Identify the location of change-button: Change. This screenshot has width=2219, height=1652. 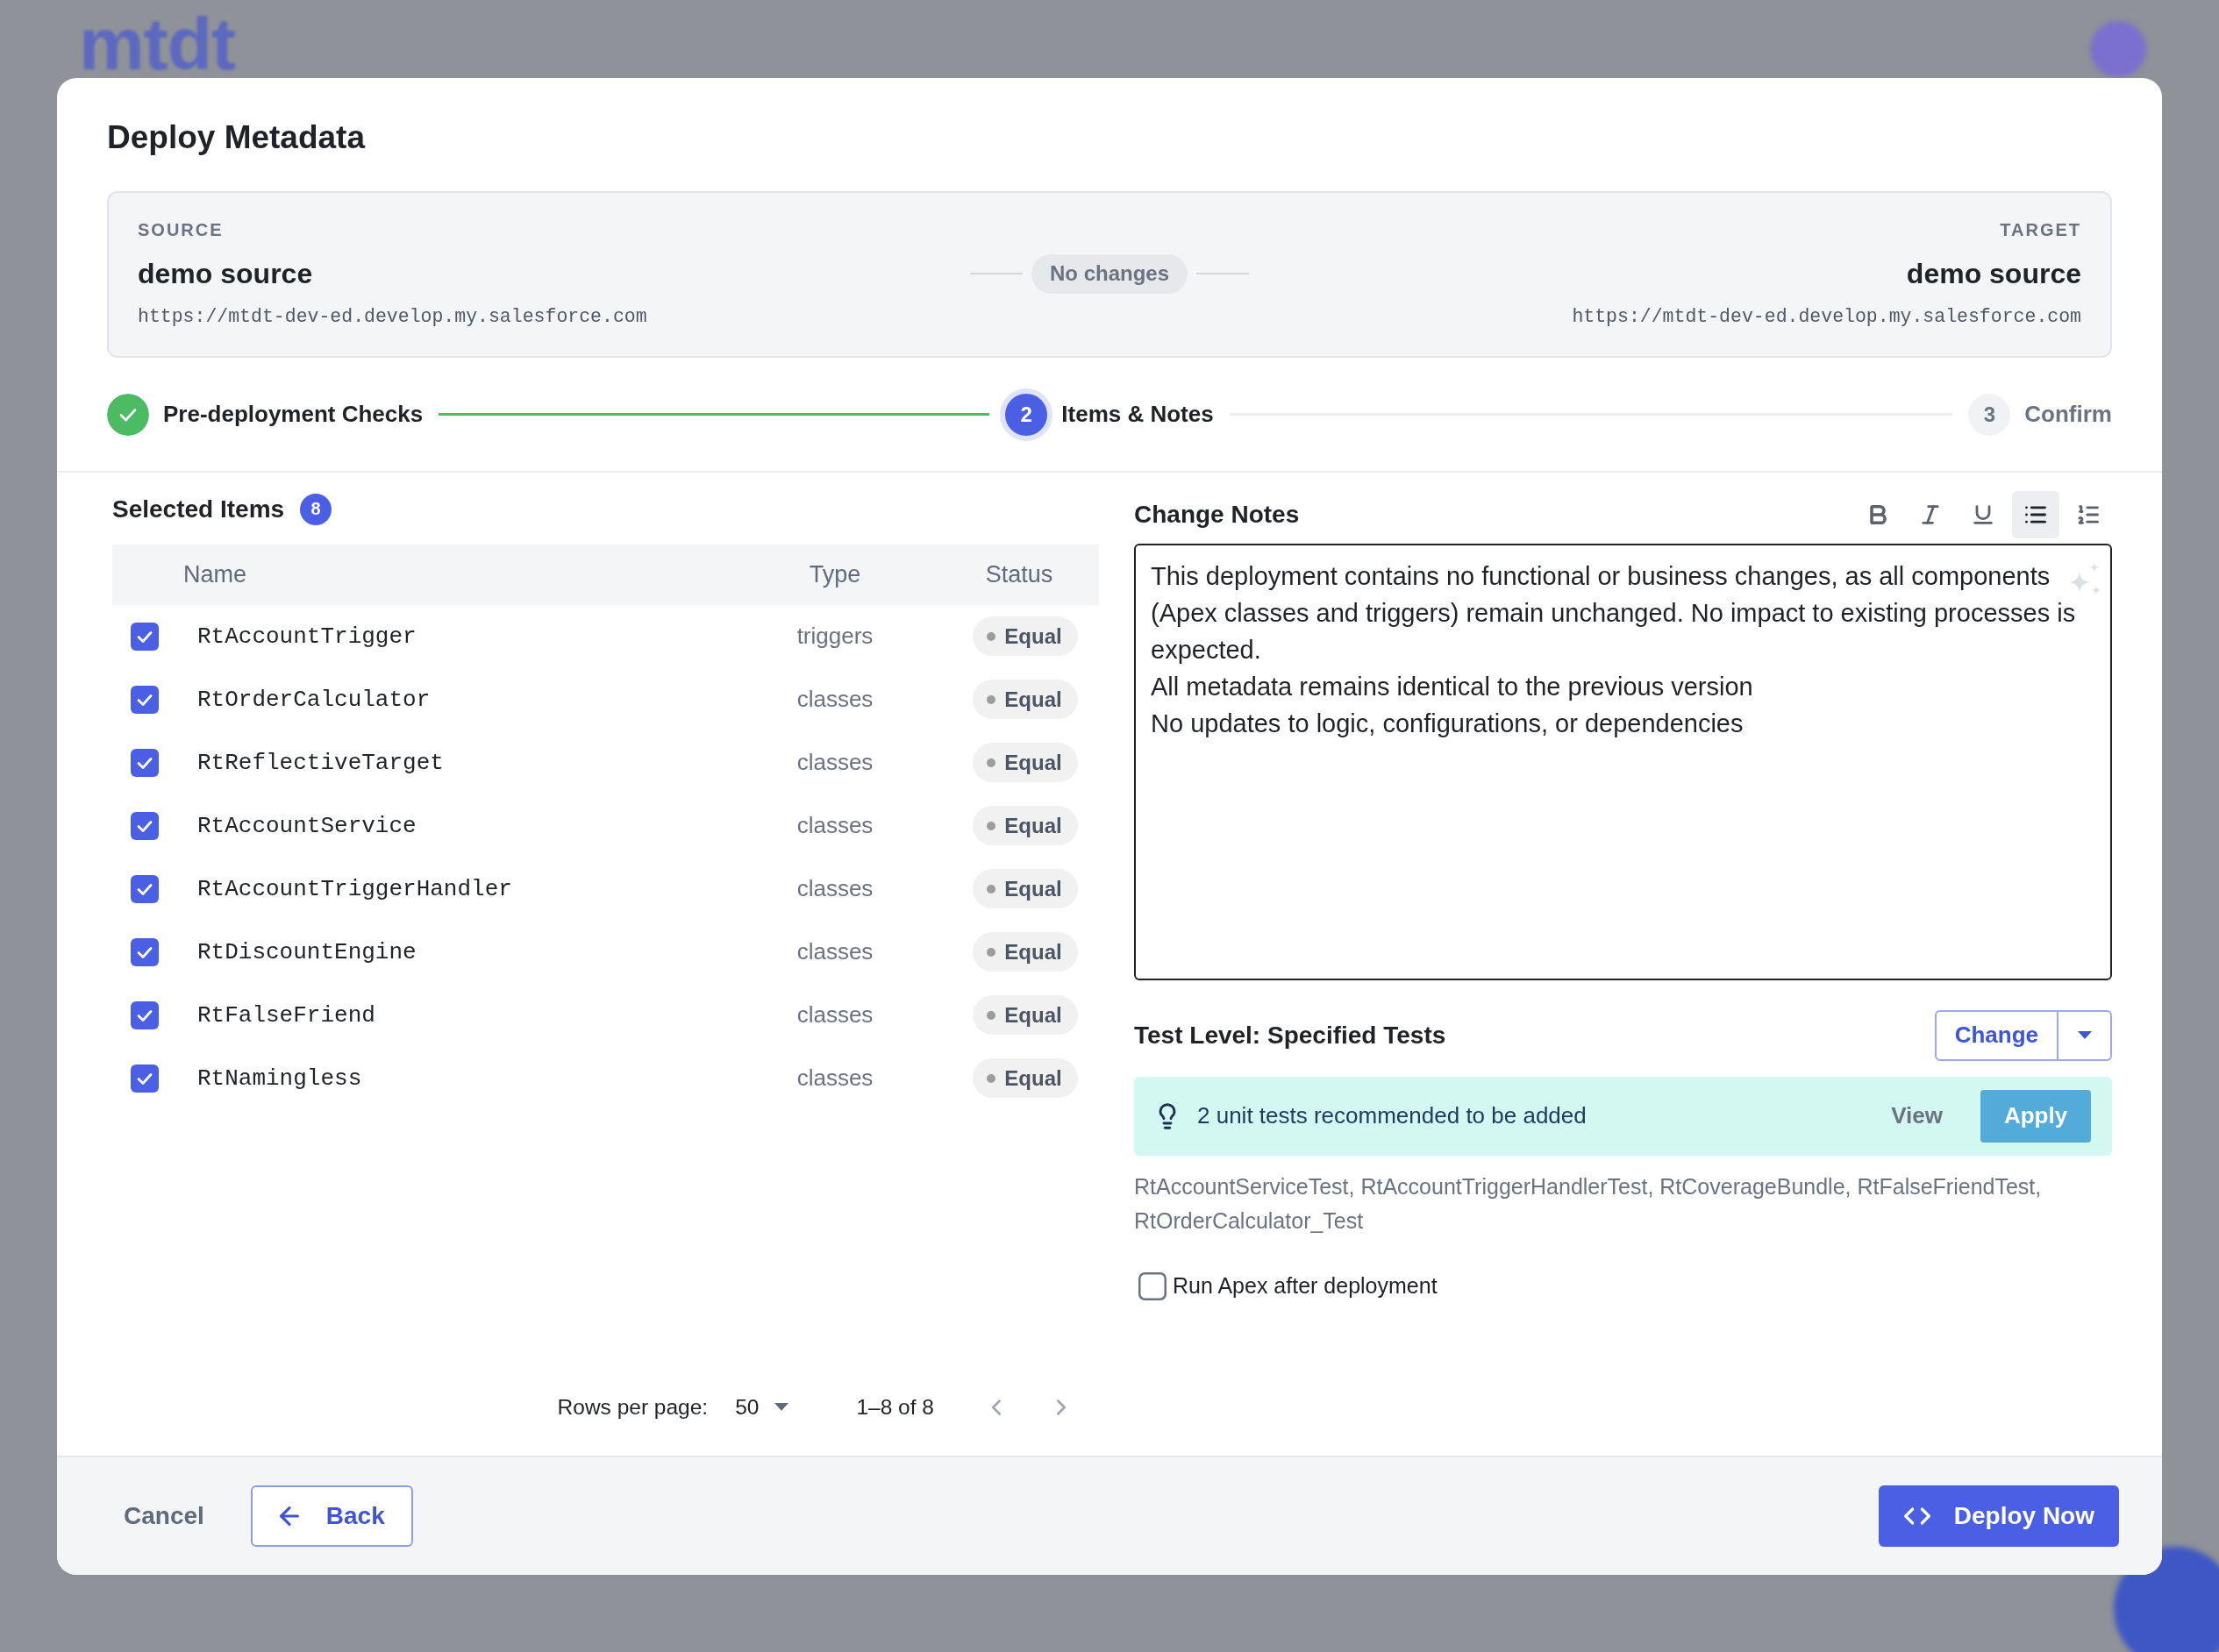
(1996, 1035).